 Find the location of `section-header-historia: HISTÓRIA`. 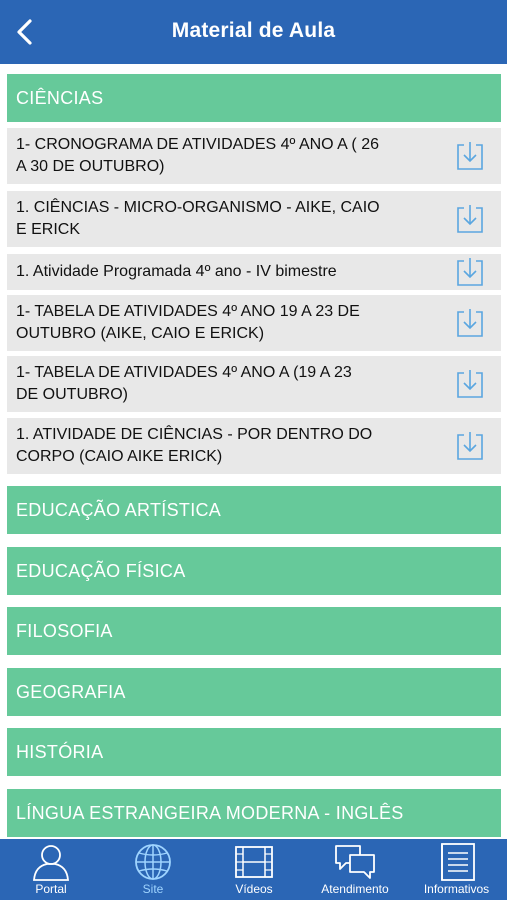

section-header-historia: HISTÓRIA is located at coordinates (254, 752).